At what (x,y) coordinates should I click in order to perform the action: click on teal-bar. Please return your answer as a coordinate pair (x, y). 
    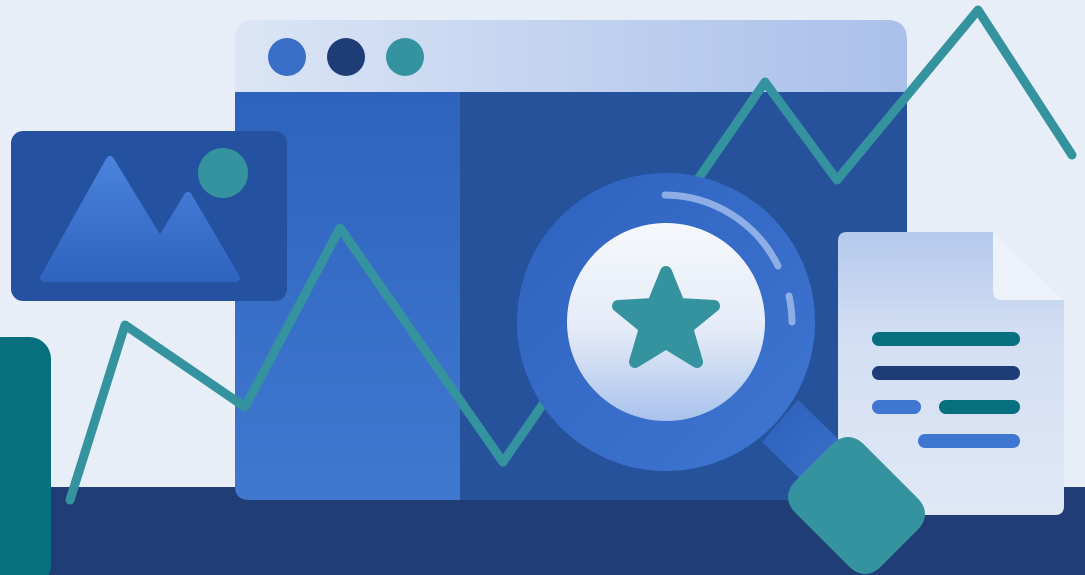
    Looking at the image, I should click on (25, 456).